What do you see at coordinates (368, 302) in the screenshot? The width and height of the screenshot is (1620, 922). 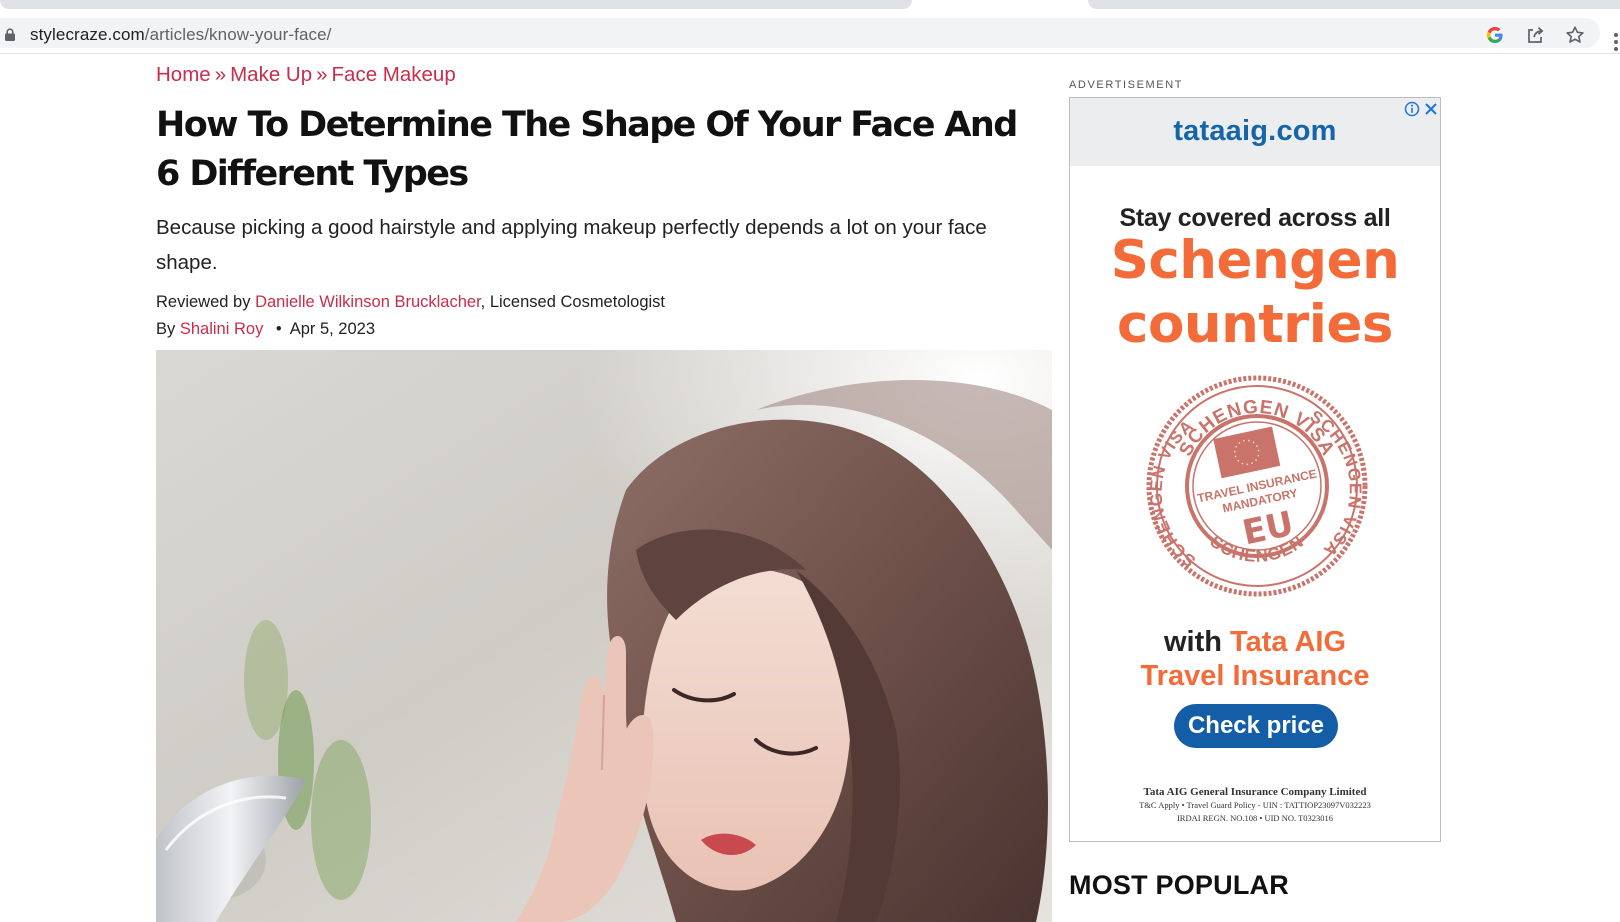 I see `reviewer-link: Danielle Wilkinson Brucklacher` at bounding box center [368, 302].